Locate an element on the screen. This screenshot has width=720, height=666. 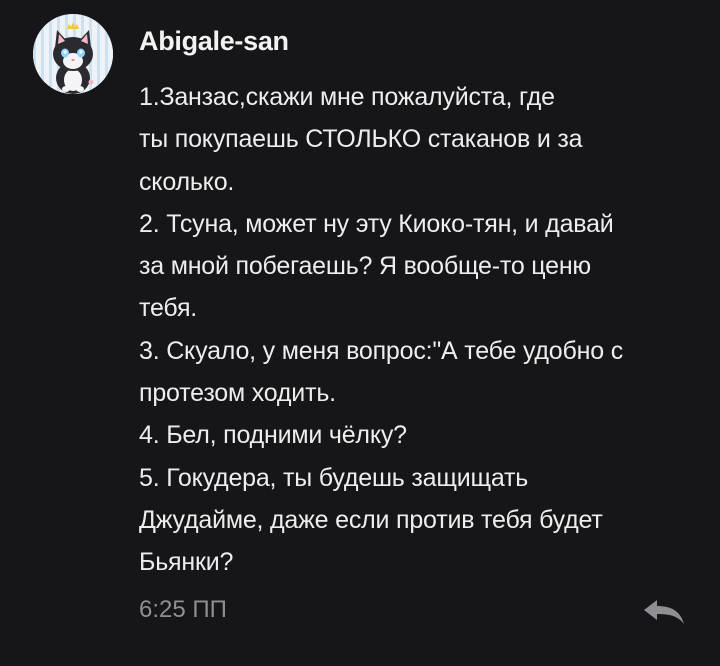
reply-arrow-icon is located at coordinates (664, 612).